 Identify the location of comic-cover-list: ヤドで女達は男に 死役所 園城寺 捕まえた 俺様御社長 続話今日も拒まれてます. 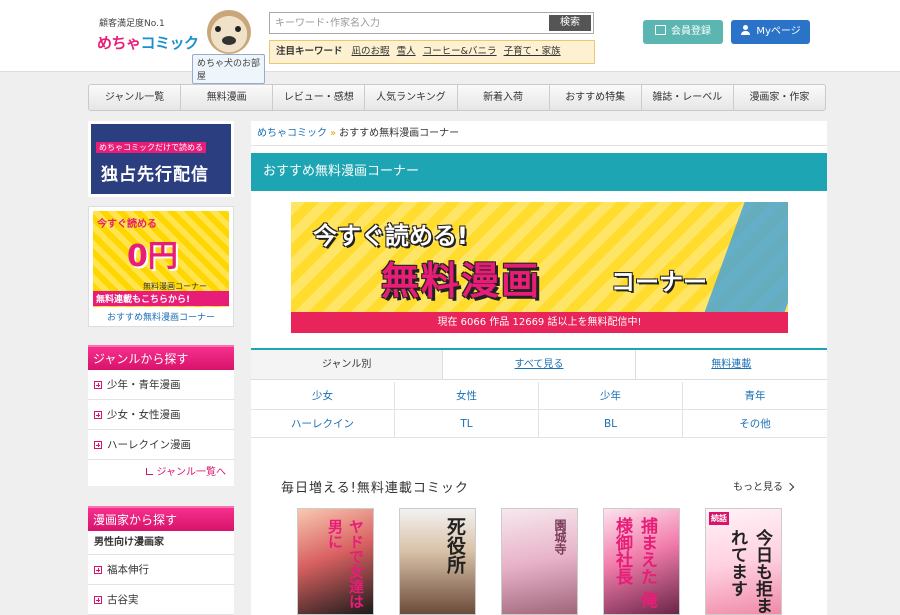
(539, 561).